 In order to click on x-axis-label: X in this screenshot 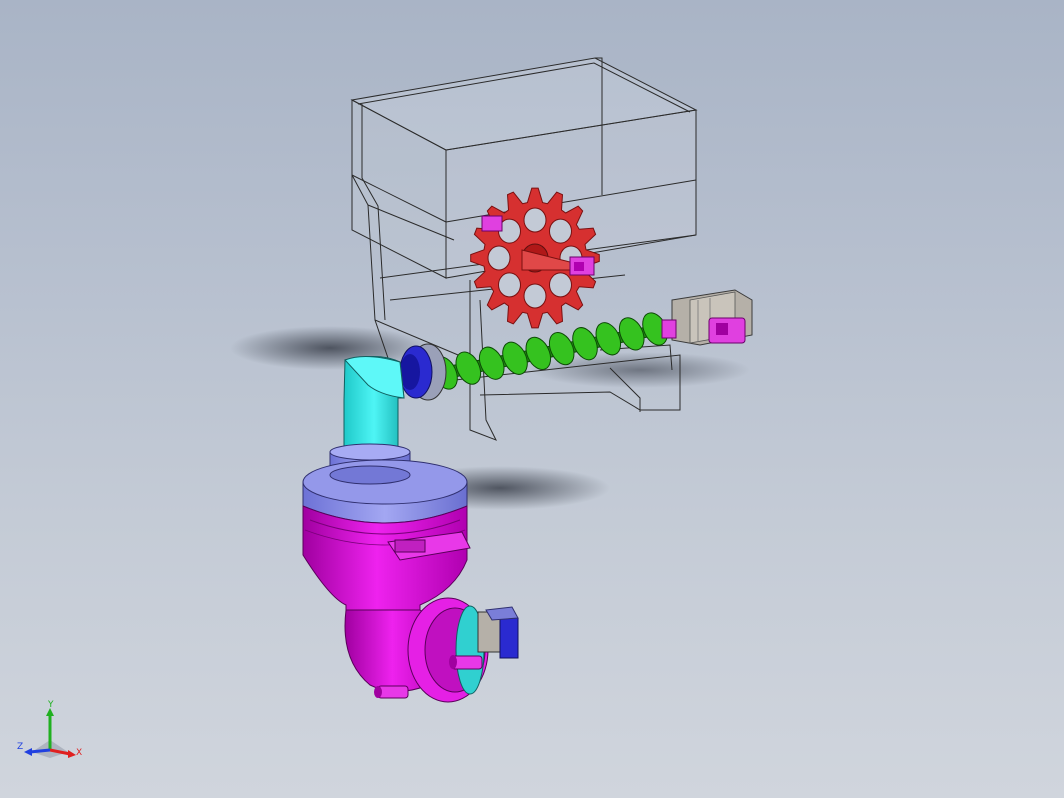, I will do `click(79, 753)`.